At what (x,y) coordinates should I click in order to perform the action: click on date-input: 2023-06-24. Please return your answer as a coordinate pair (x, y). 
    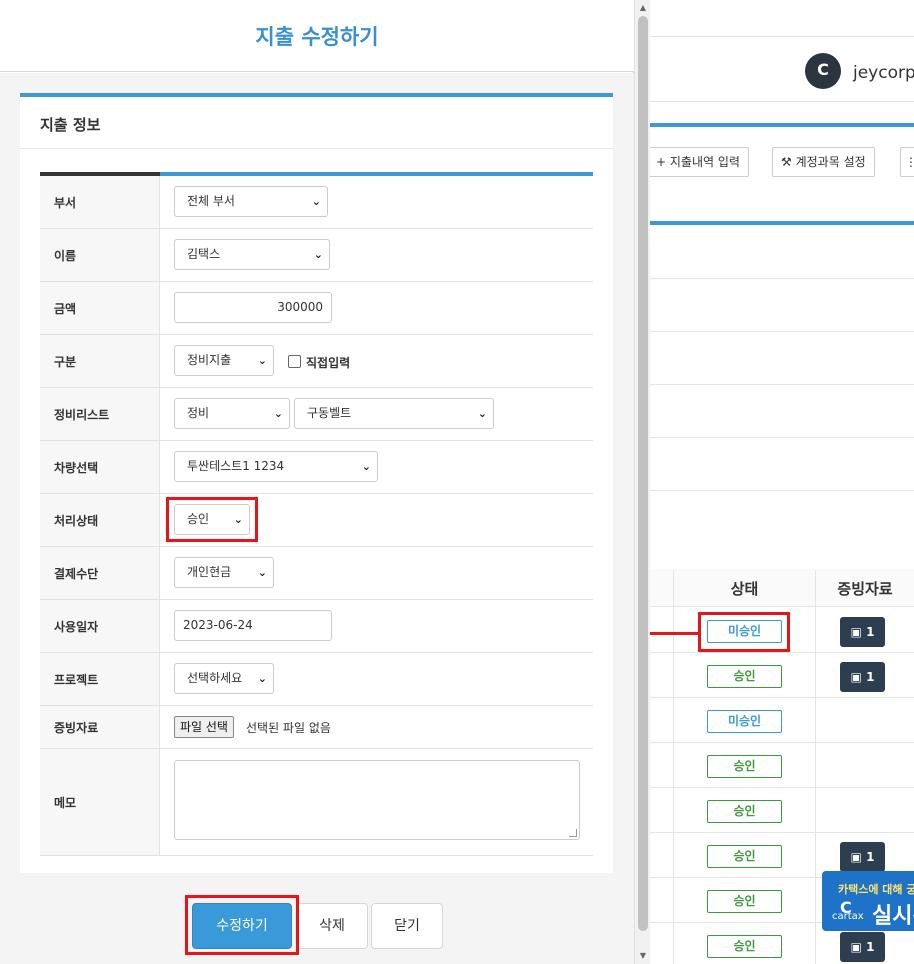
    Looking at the image, I should click on (253, 625).